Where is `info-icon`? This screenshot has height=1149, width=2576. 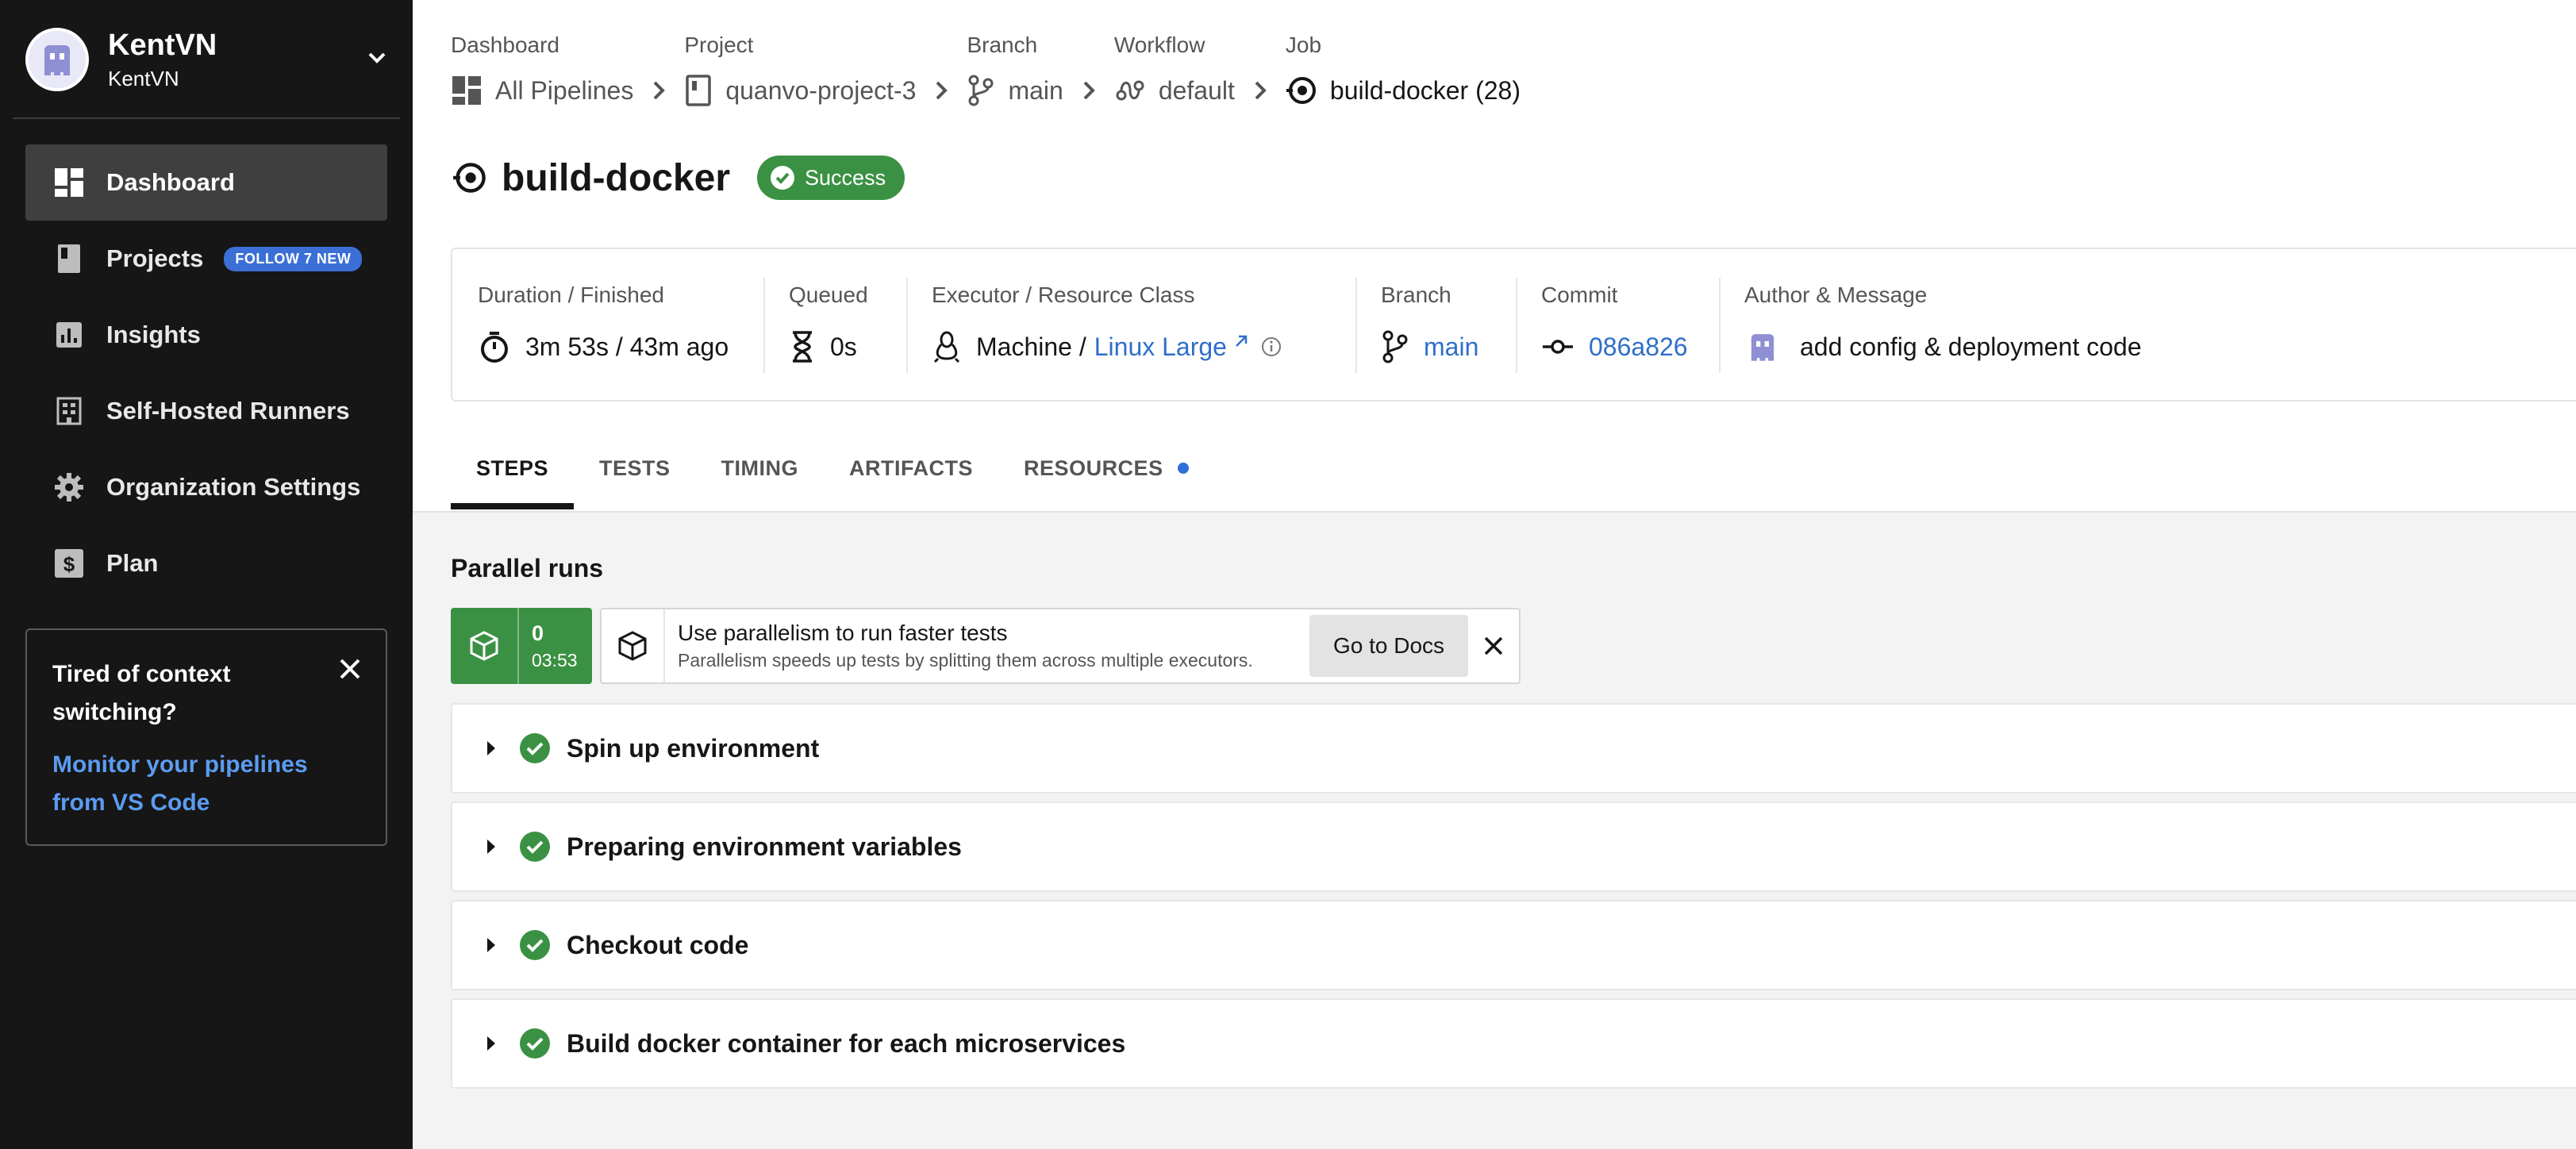
info-icon is located at coordinates (1271, 347).